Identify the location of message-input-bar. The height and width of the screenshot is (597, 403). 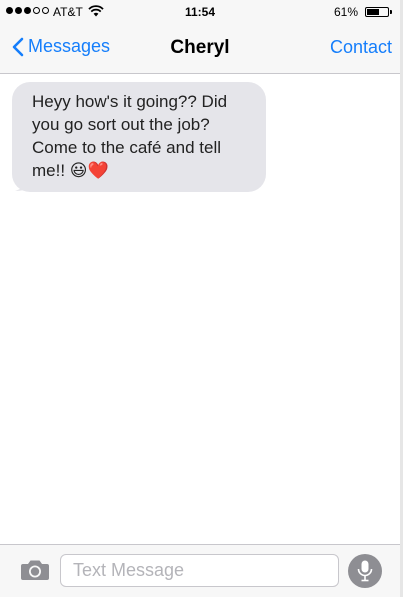
(200, 570).